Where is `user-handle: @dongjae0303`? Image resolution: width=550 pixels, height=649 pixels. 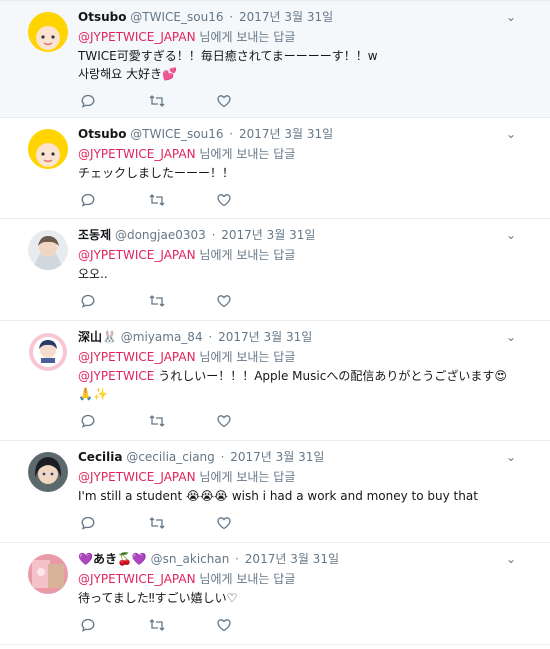
user-handle: @dongjae0303 is located at coordinates (160, 235).